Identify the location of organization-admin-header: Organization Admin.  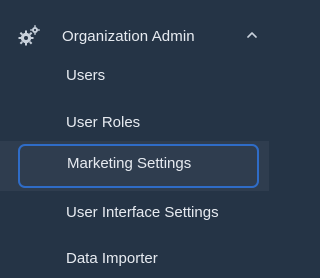
(134, 31).